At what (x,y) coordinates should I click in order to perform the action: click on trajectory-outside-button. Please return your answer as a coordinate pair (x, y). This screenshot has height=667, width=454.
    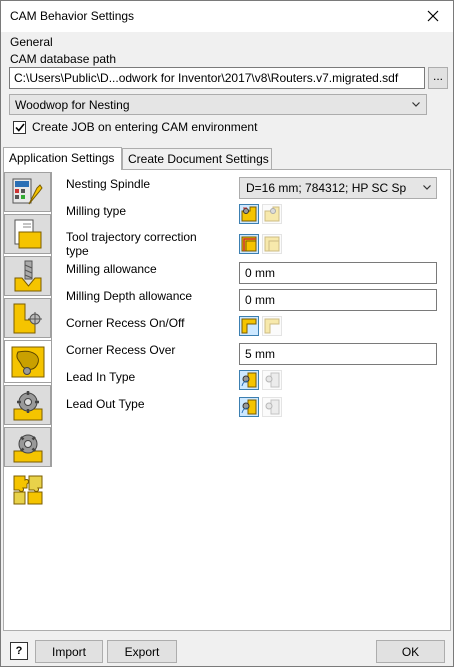
    Looking at the image, I should click on (249, 244).